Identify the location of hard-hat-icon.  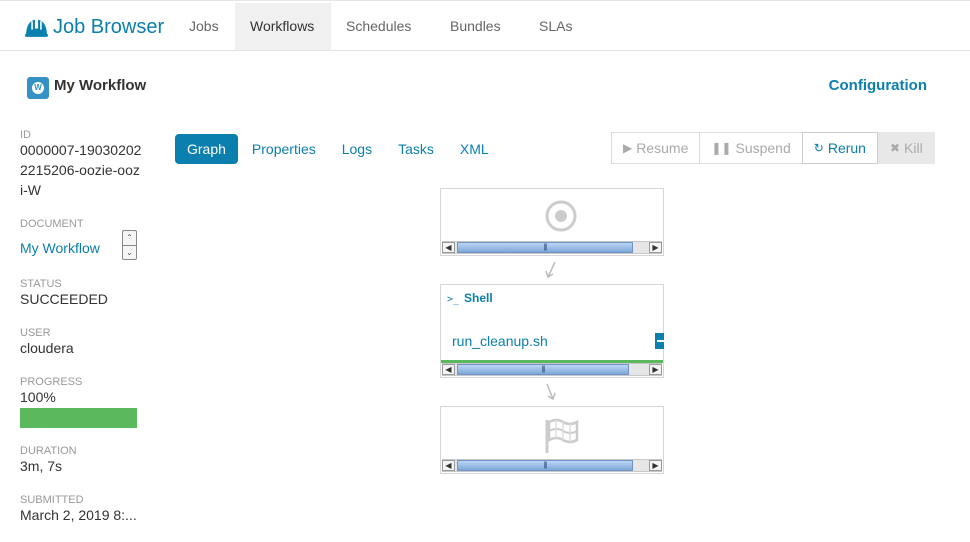
(36, 27).